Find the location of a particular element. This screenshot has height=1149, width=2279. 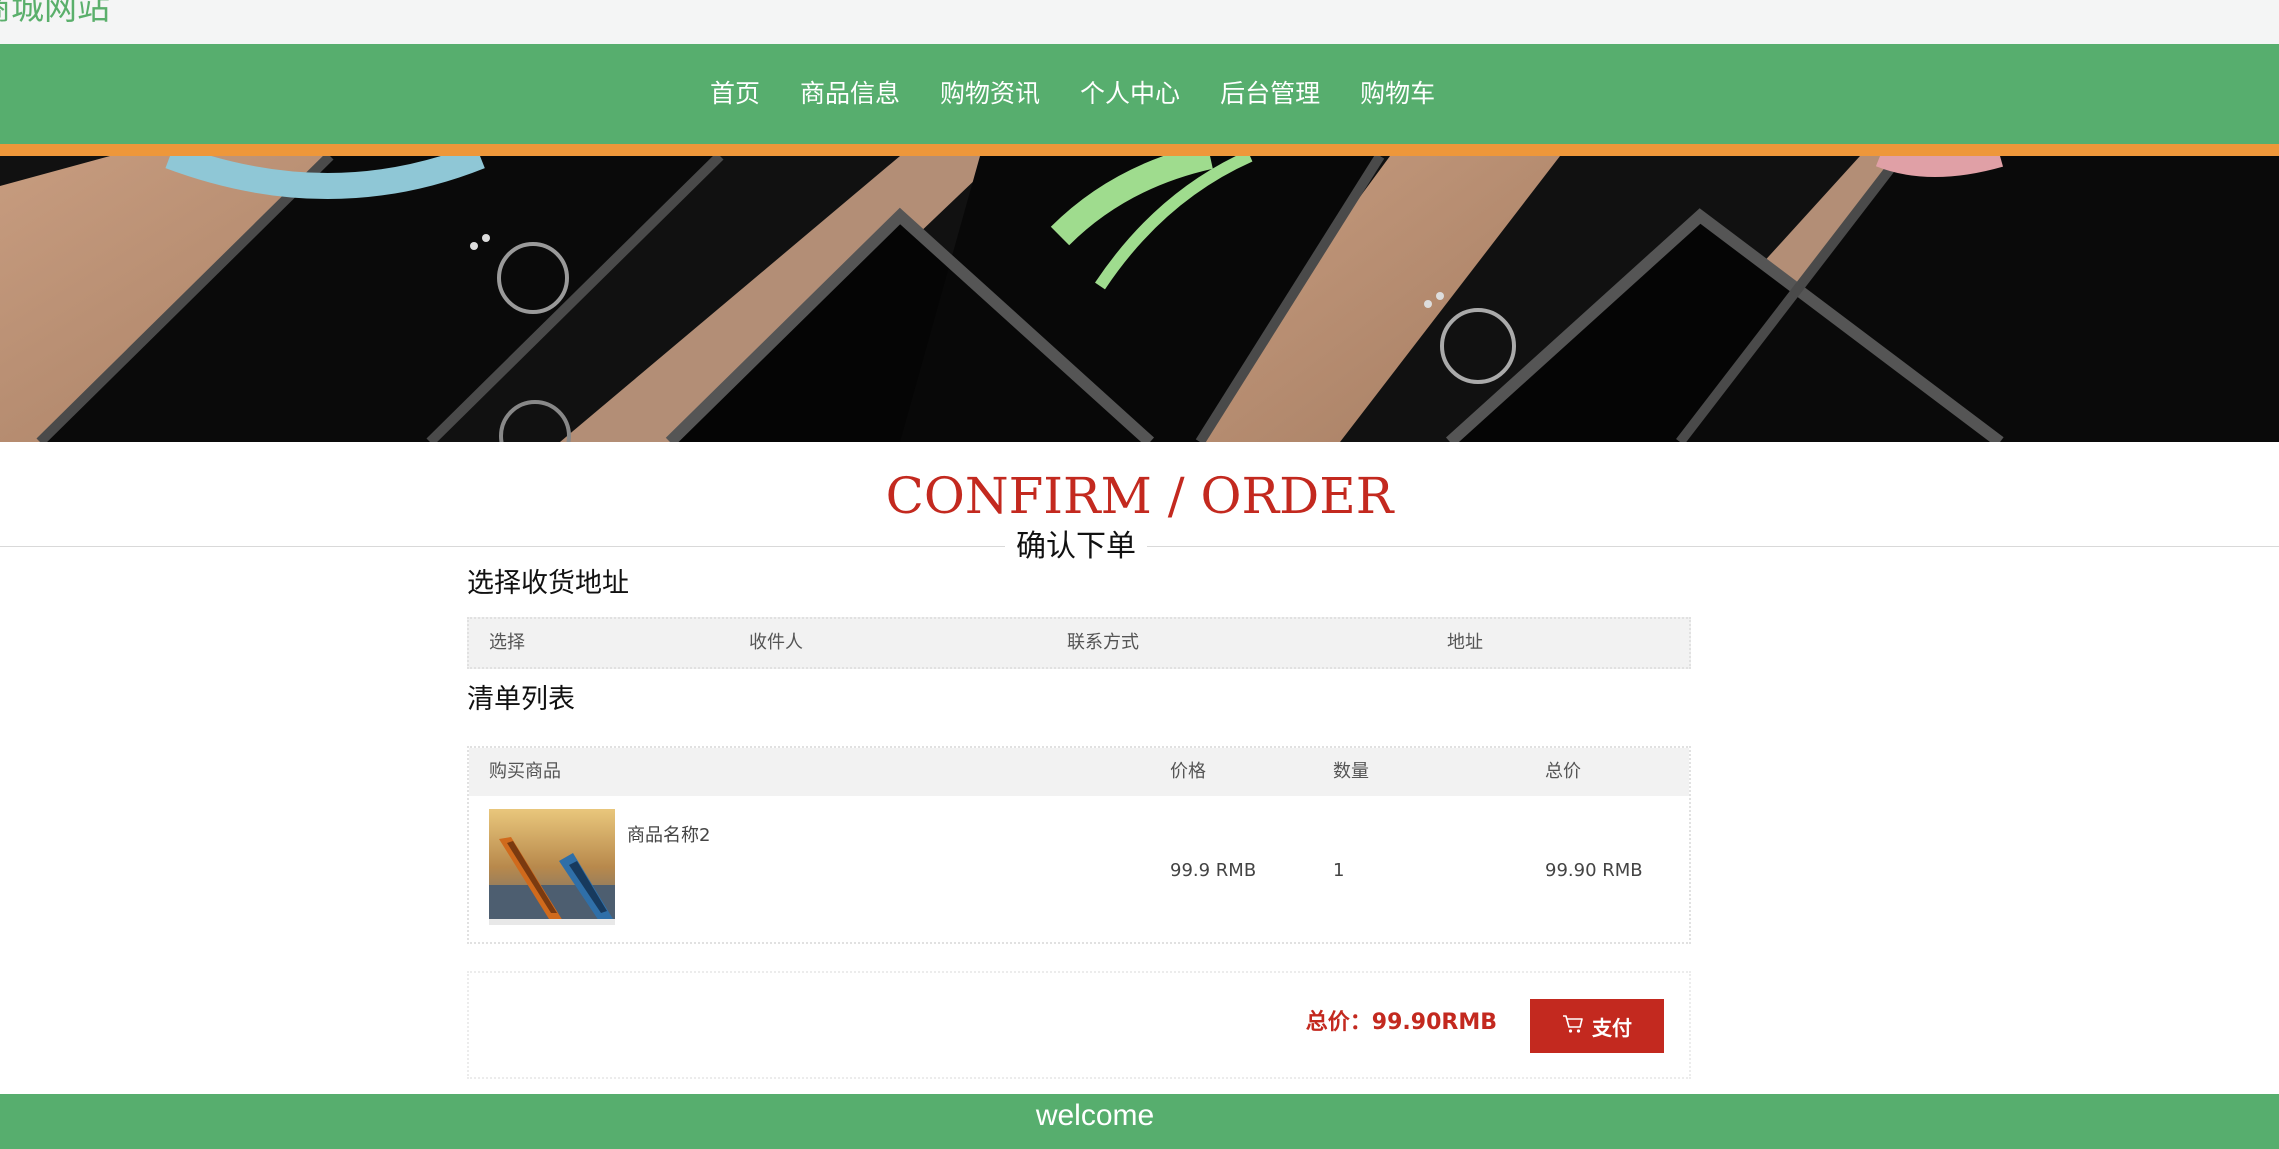

items-col-quantity: 数量 is located at coordinates (1351, 771).